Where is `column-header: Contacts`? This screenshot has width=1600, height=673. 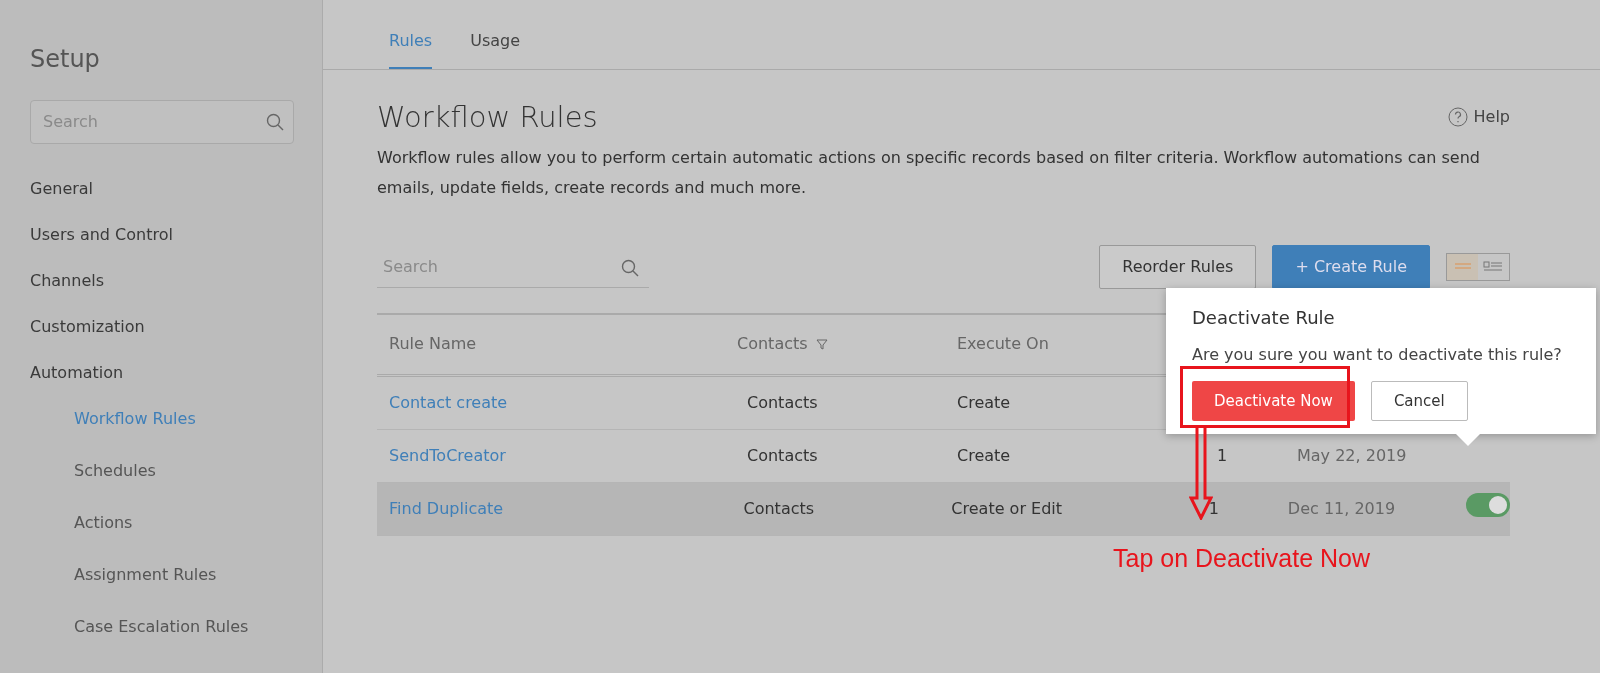
column-header: Contacts is located at coordinates (772, 344).